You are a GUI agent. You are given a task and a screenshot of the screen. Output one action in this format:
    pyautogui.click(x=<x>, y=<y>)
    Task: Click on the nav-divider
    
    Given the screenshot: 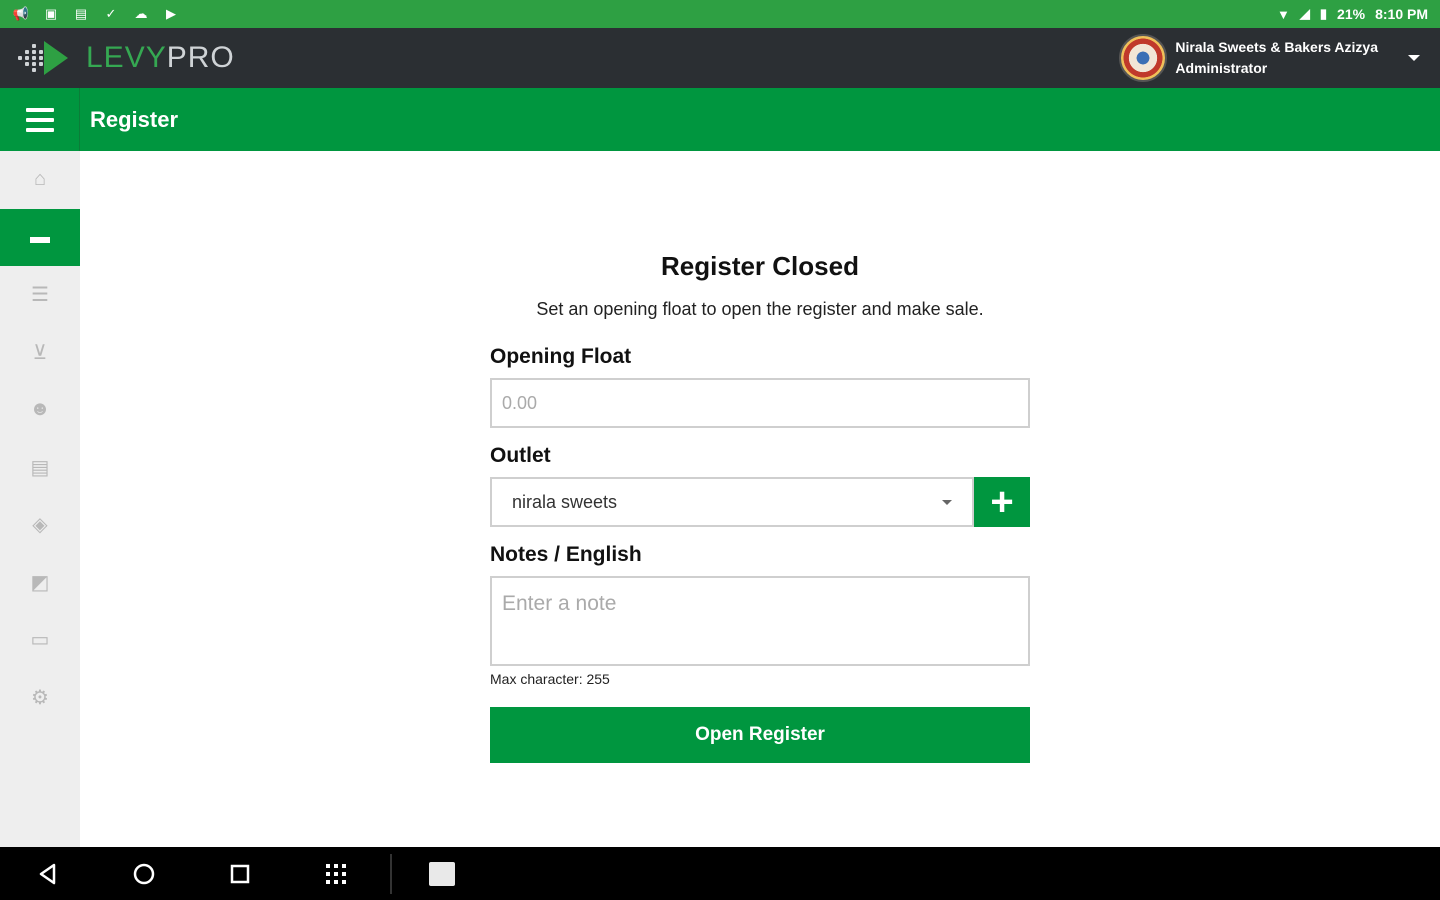 What is the action you would take?
    pyautogui.click(x=391, y=873)
    